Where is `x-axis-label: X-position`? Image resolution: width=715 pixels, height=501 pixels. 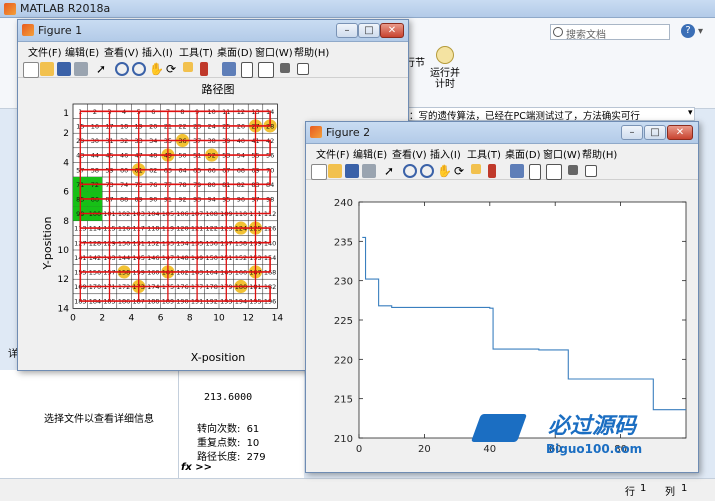 x-axis-label: X-position is located at coordinates (218, 357).